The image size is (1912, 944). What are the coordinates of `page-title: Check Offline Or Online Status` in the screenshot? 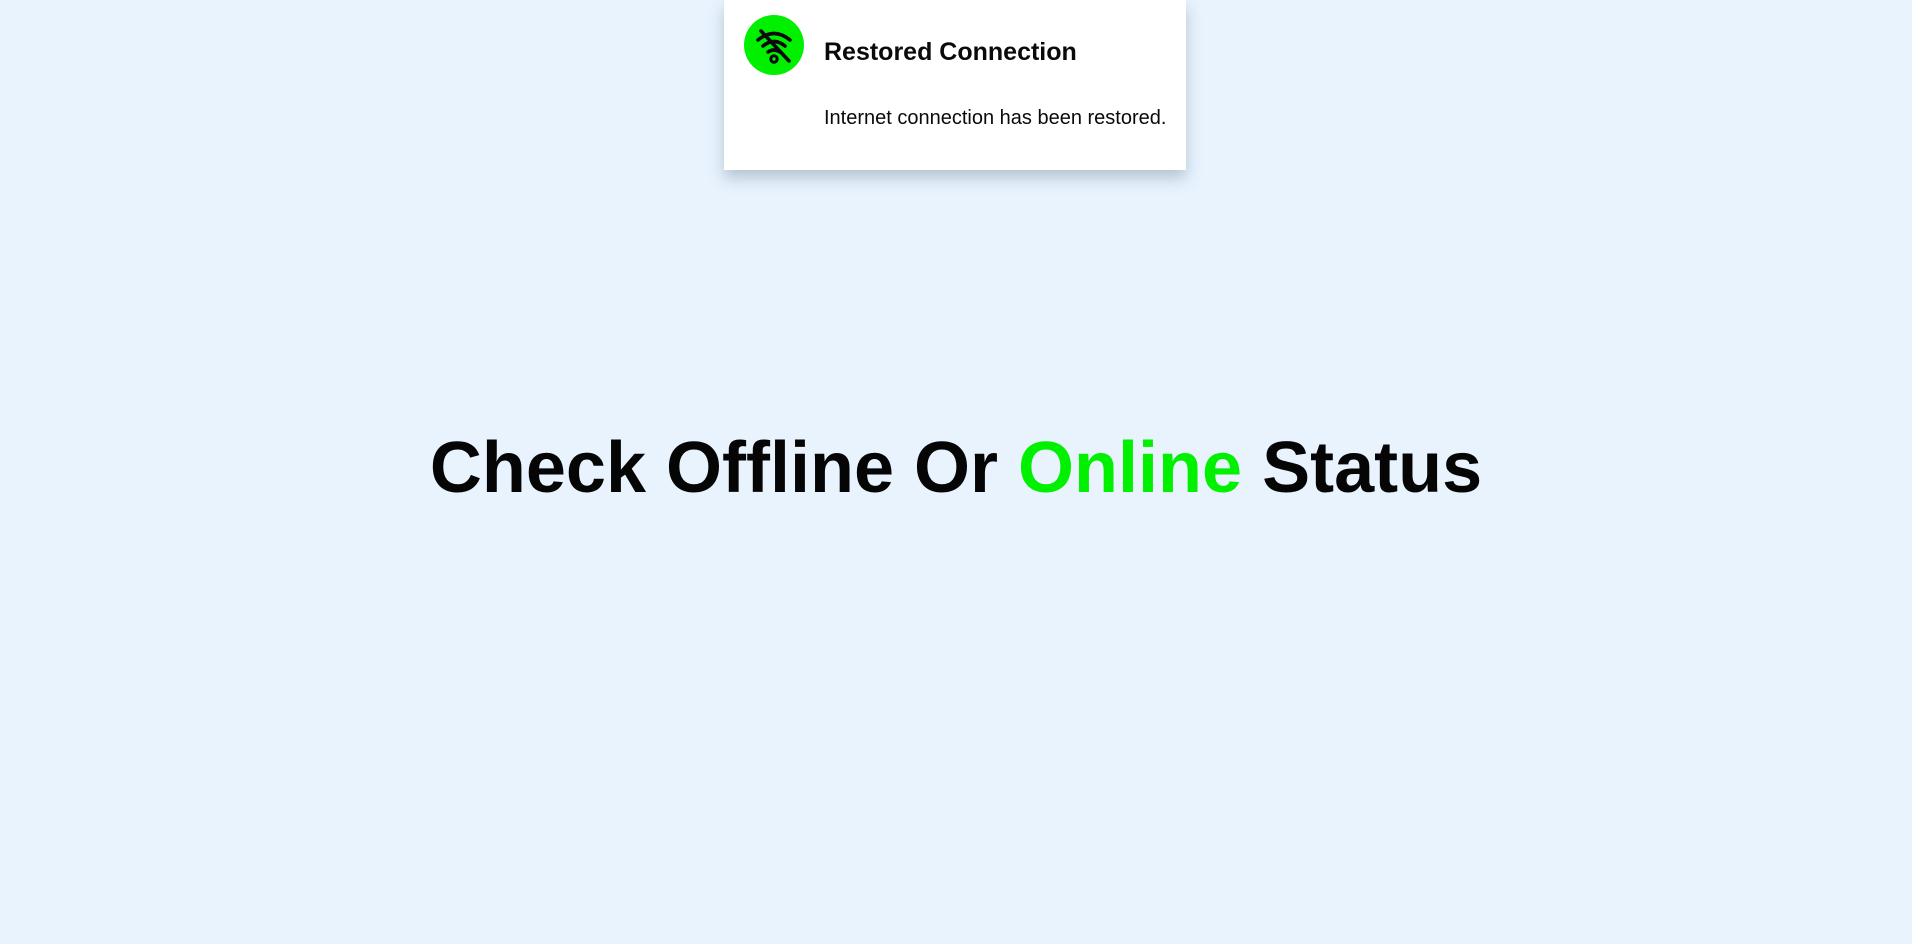 It's located at (956, 468).